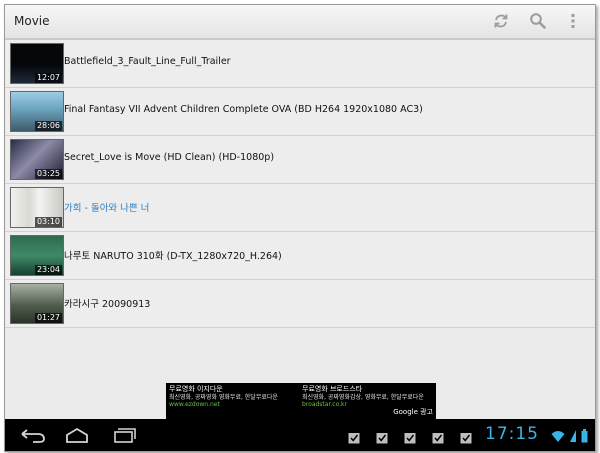 The height and width of the screenshot is (453, 600). What do you see at coordinates (48, 222) in the screenshot?
I see `video-duration: 03:10` at bounding box center [48, 222].